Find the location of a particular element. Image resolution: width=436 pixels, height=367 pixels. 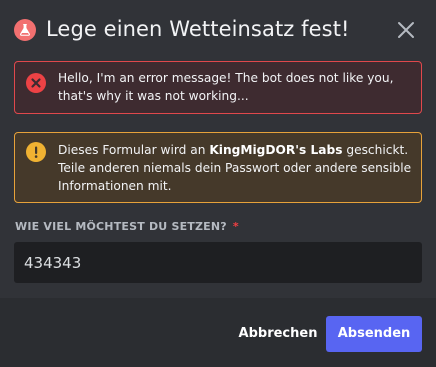

modal-title: Lege einen Wetteinsatz fest! is located at coordinates (198, 29).